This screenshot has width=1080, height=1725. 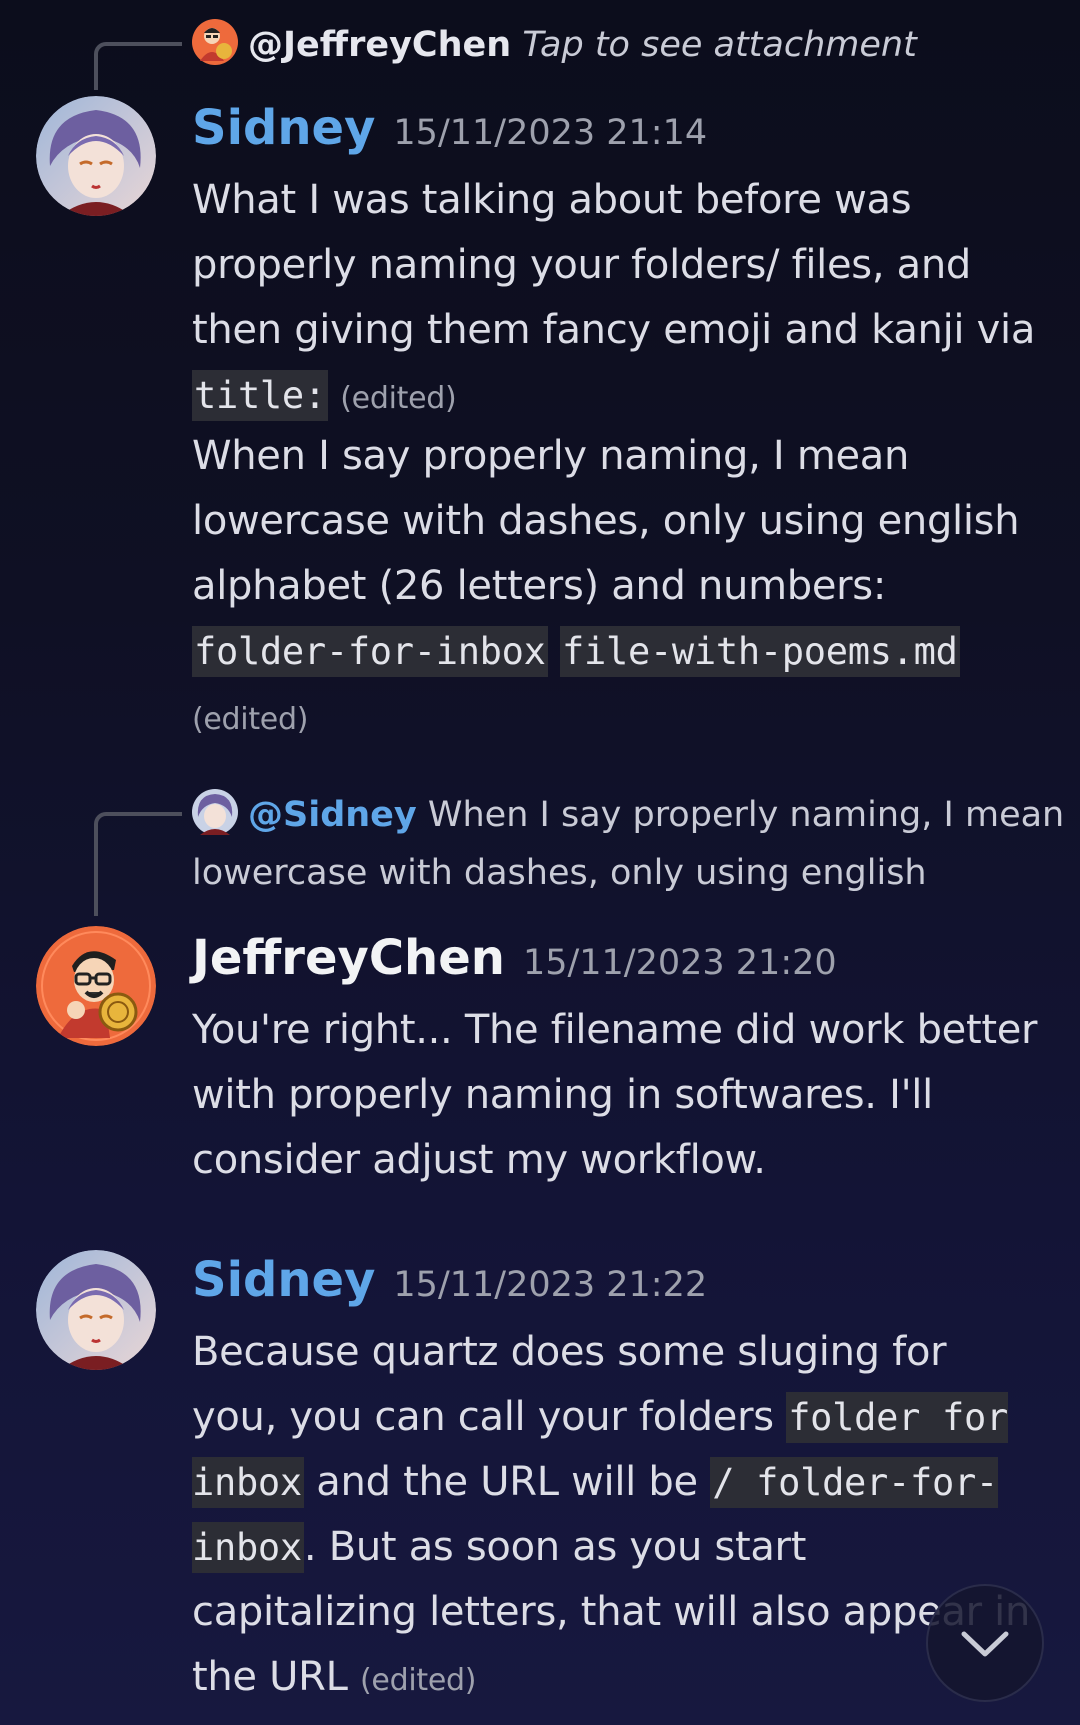 I want to click on chevron-down-icon, so click(x=985, y=1644).